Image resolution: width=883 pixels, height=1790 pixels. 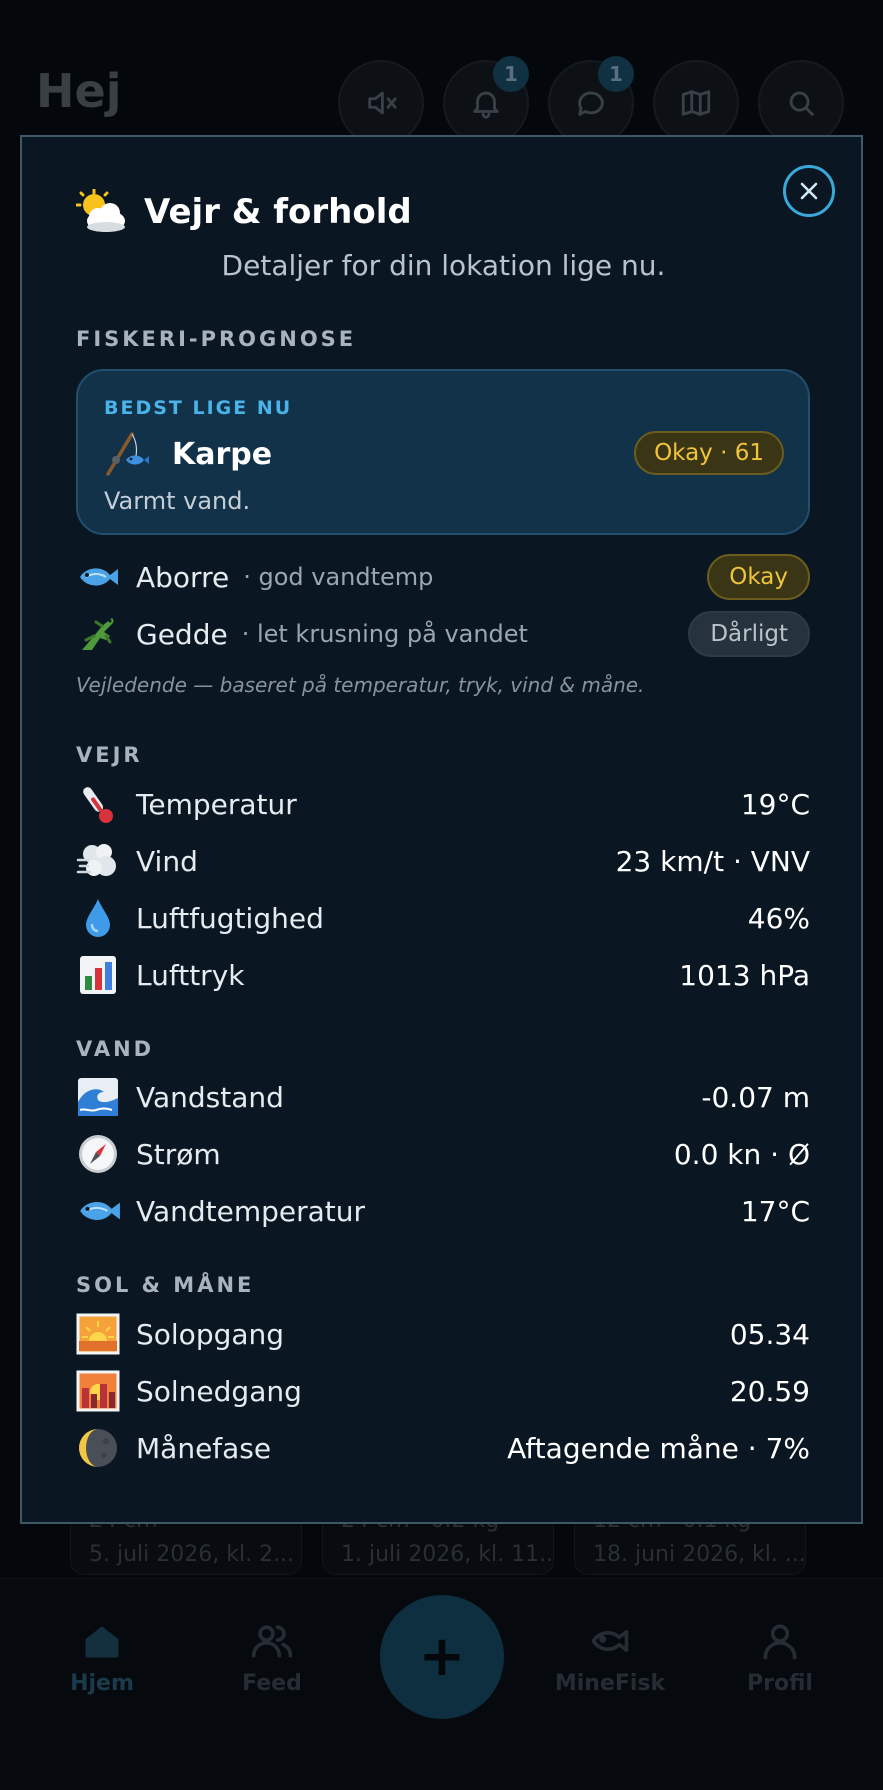 I want to click on forecast-section-label: FISKERI-PROGNOSE, so click(x=216, y=339).